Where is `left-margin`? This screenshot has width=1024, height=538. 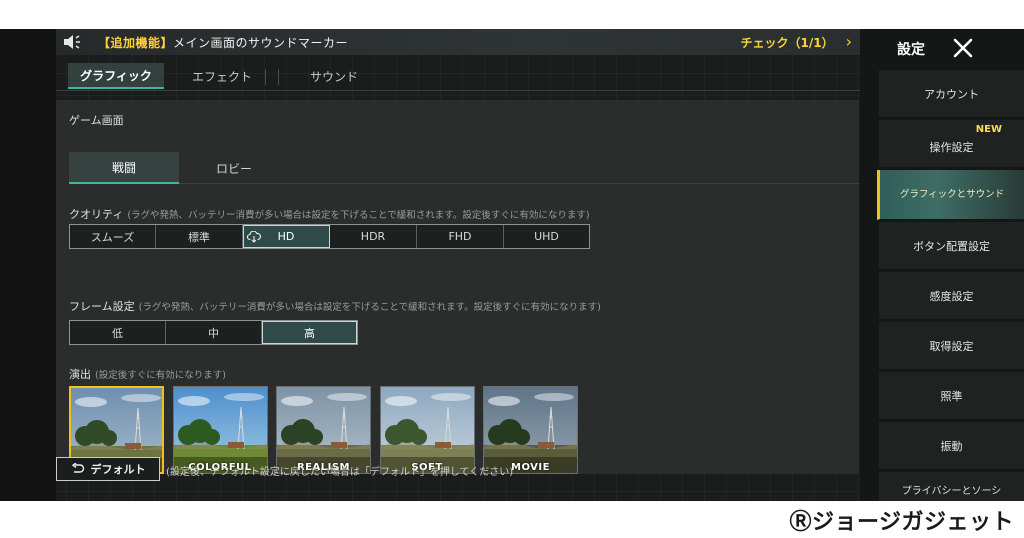
left-margin is located at coordinates (28, 265).